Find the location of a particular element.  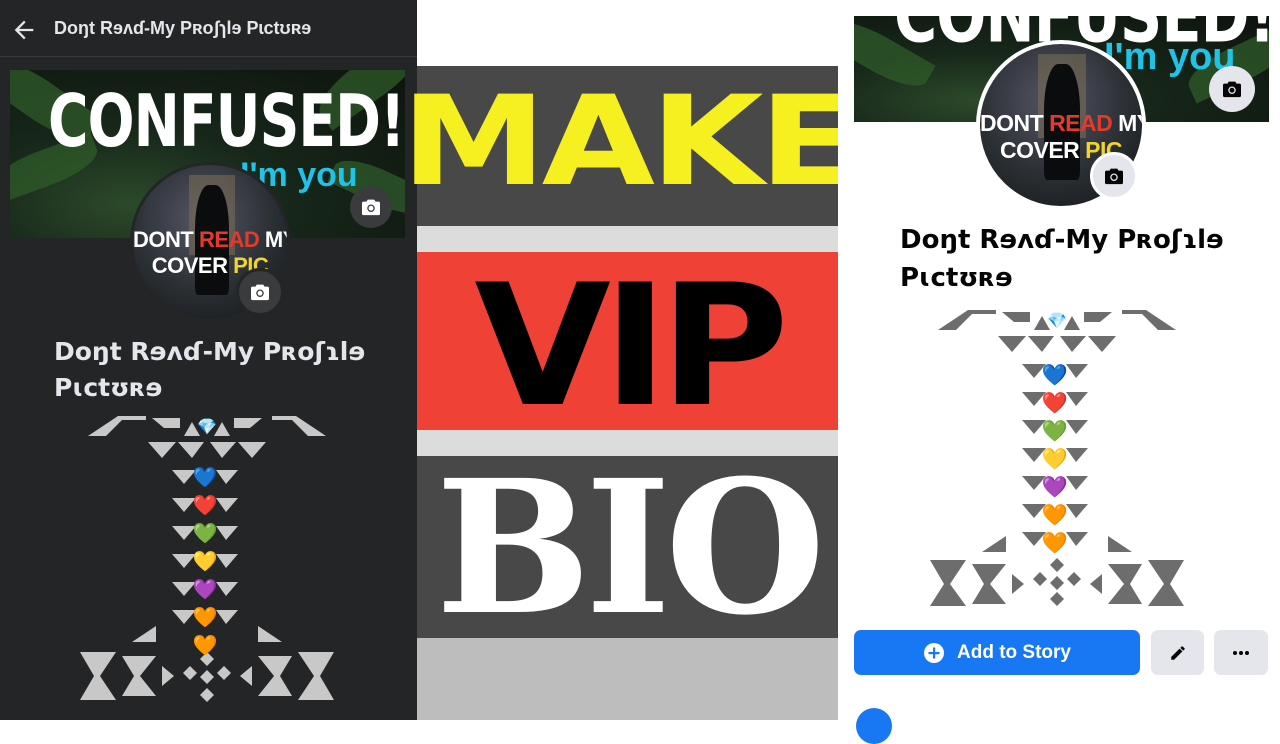

profile-header-bar: Doŋt Rɘʌɗ-My Pʀoʃɿlɘ Pɩctʊʀɘ is located at coordinates (208, 28).